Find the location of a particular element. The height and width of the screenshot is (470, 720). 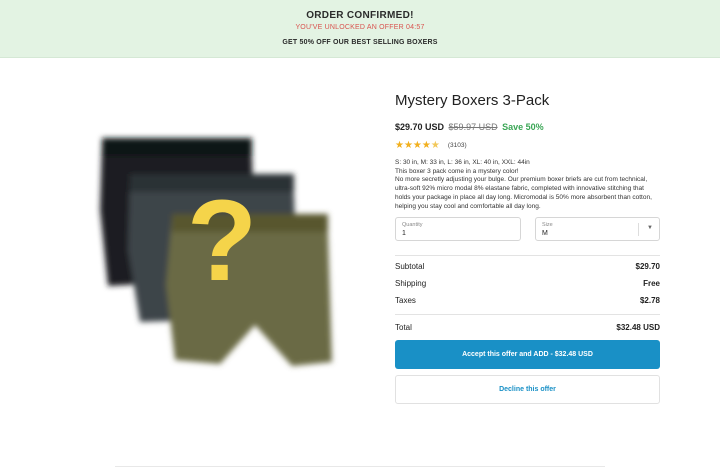

save-badge: Save 50% is located at coordinates (523, 127).